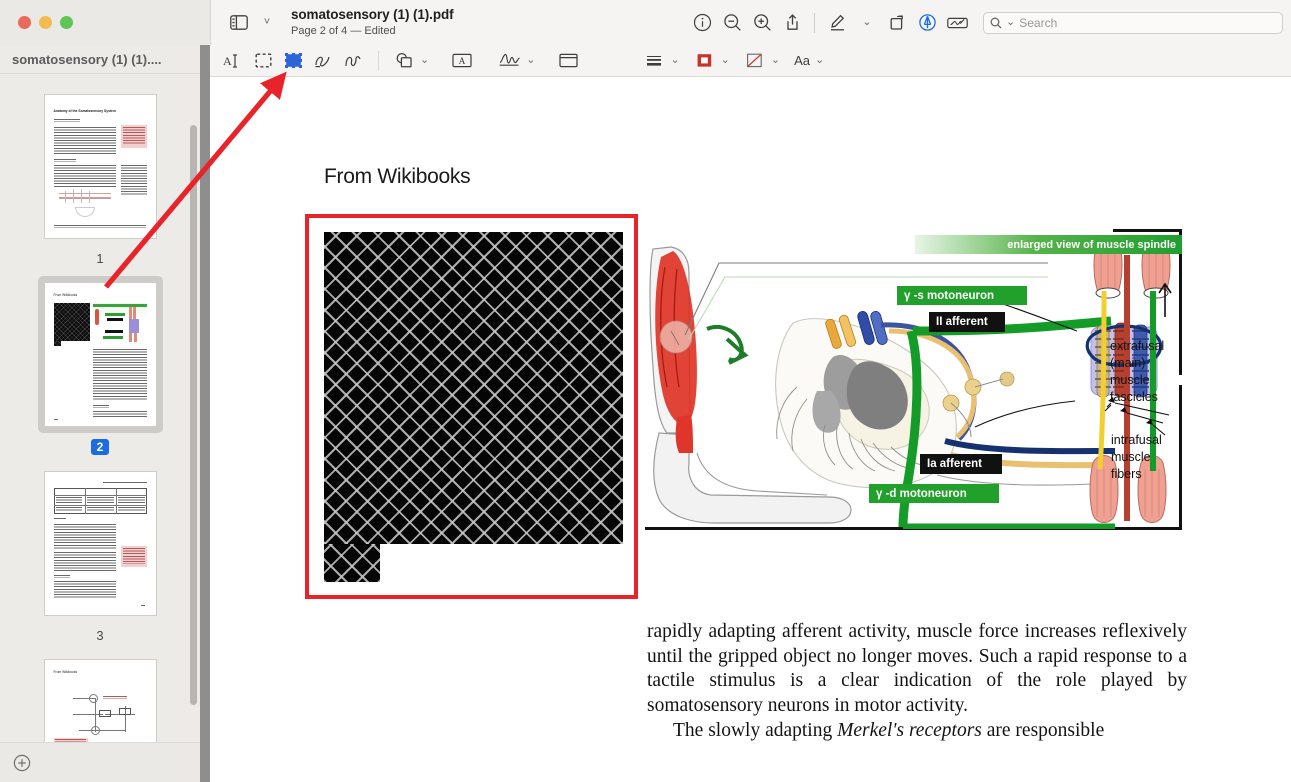 The width and height of the screenshot is (1291, 782). I want to click on sign-tool: ⌄, so click(515, 61).